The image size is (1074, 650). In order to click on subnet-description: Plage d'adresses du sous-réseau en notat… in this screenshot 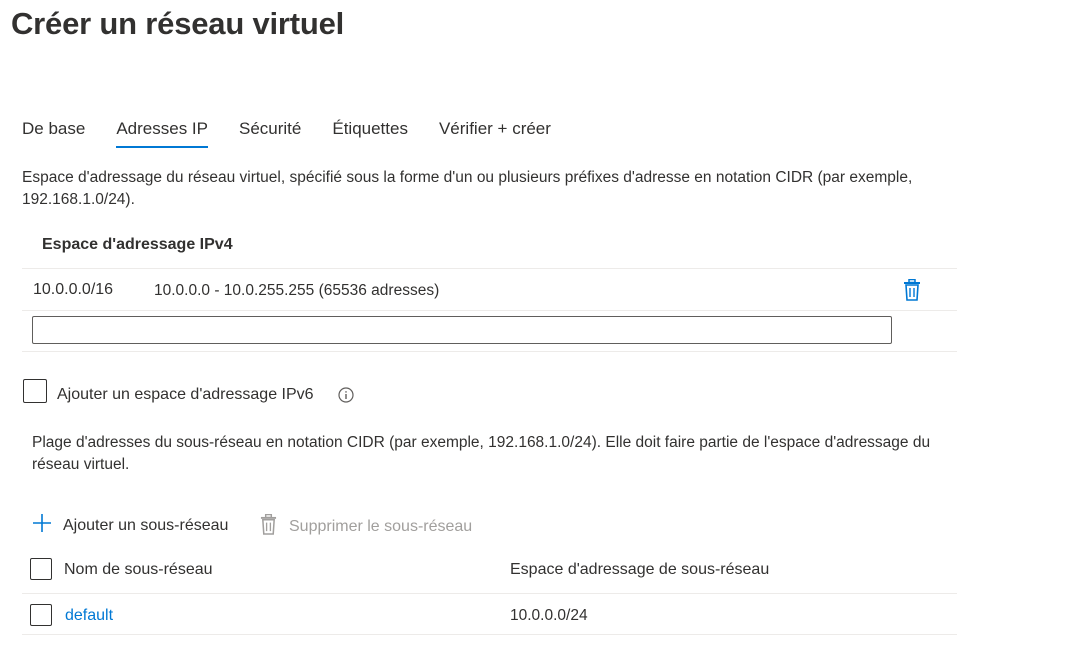, I will do `click(481, 453)`.